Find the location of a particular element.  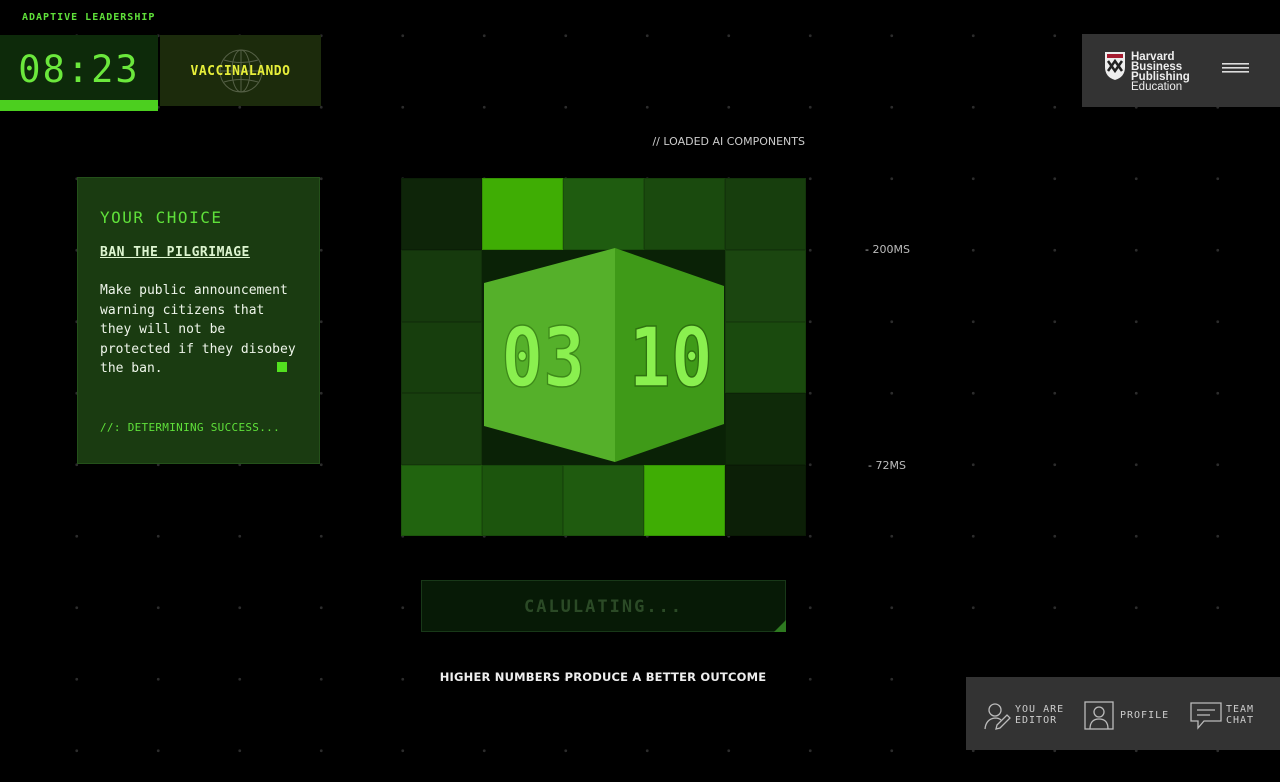

profile-icon is located at coordinates (1099, 715).